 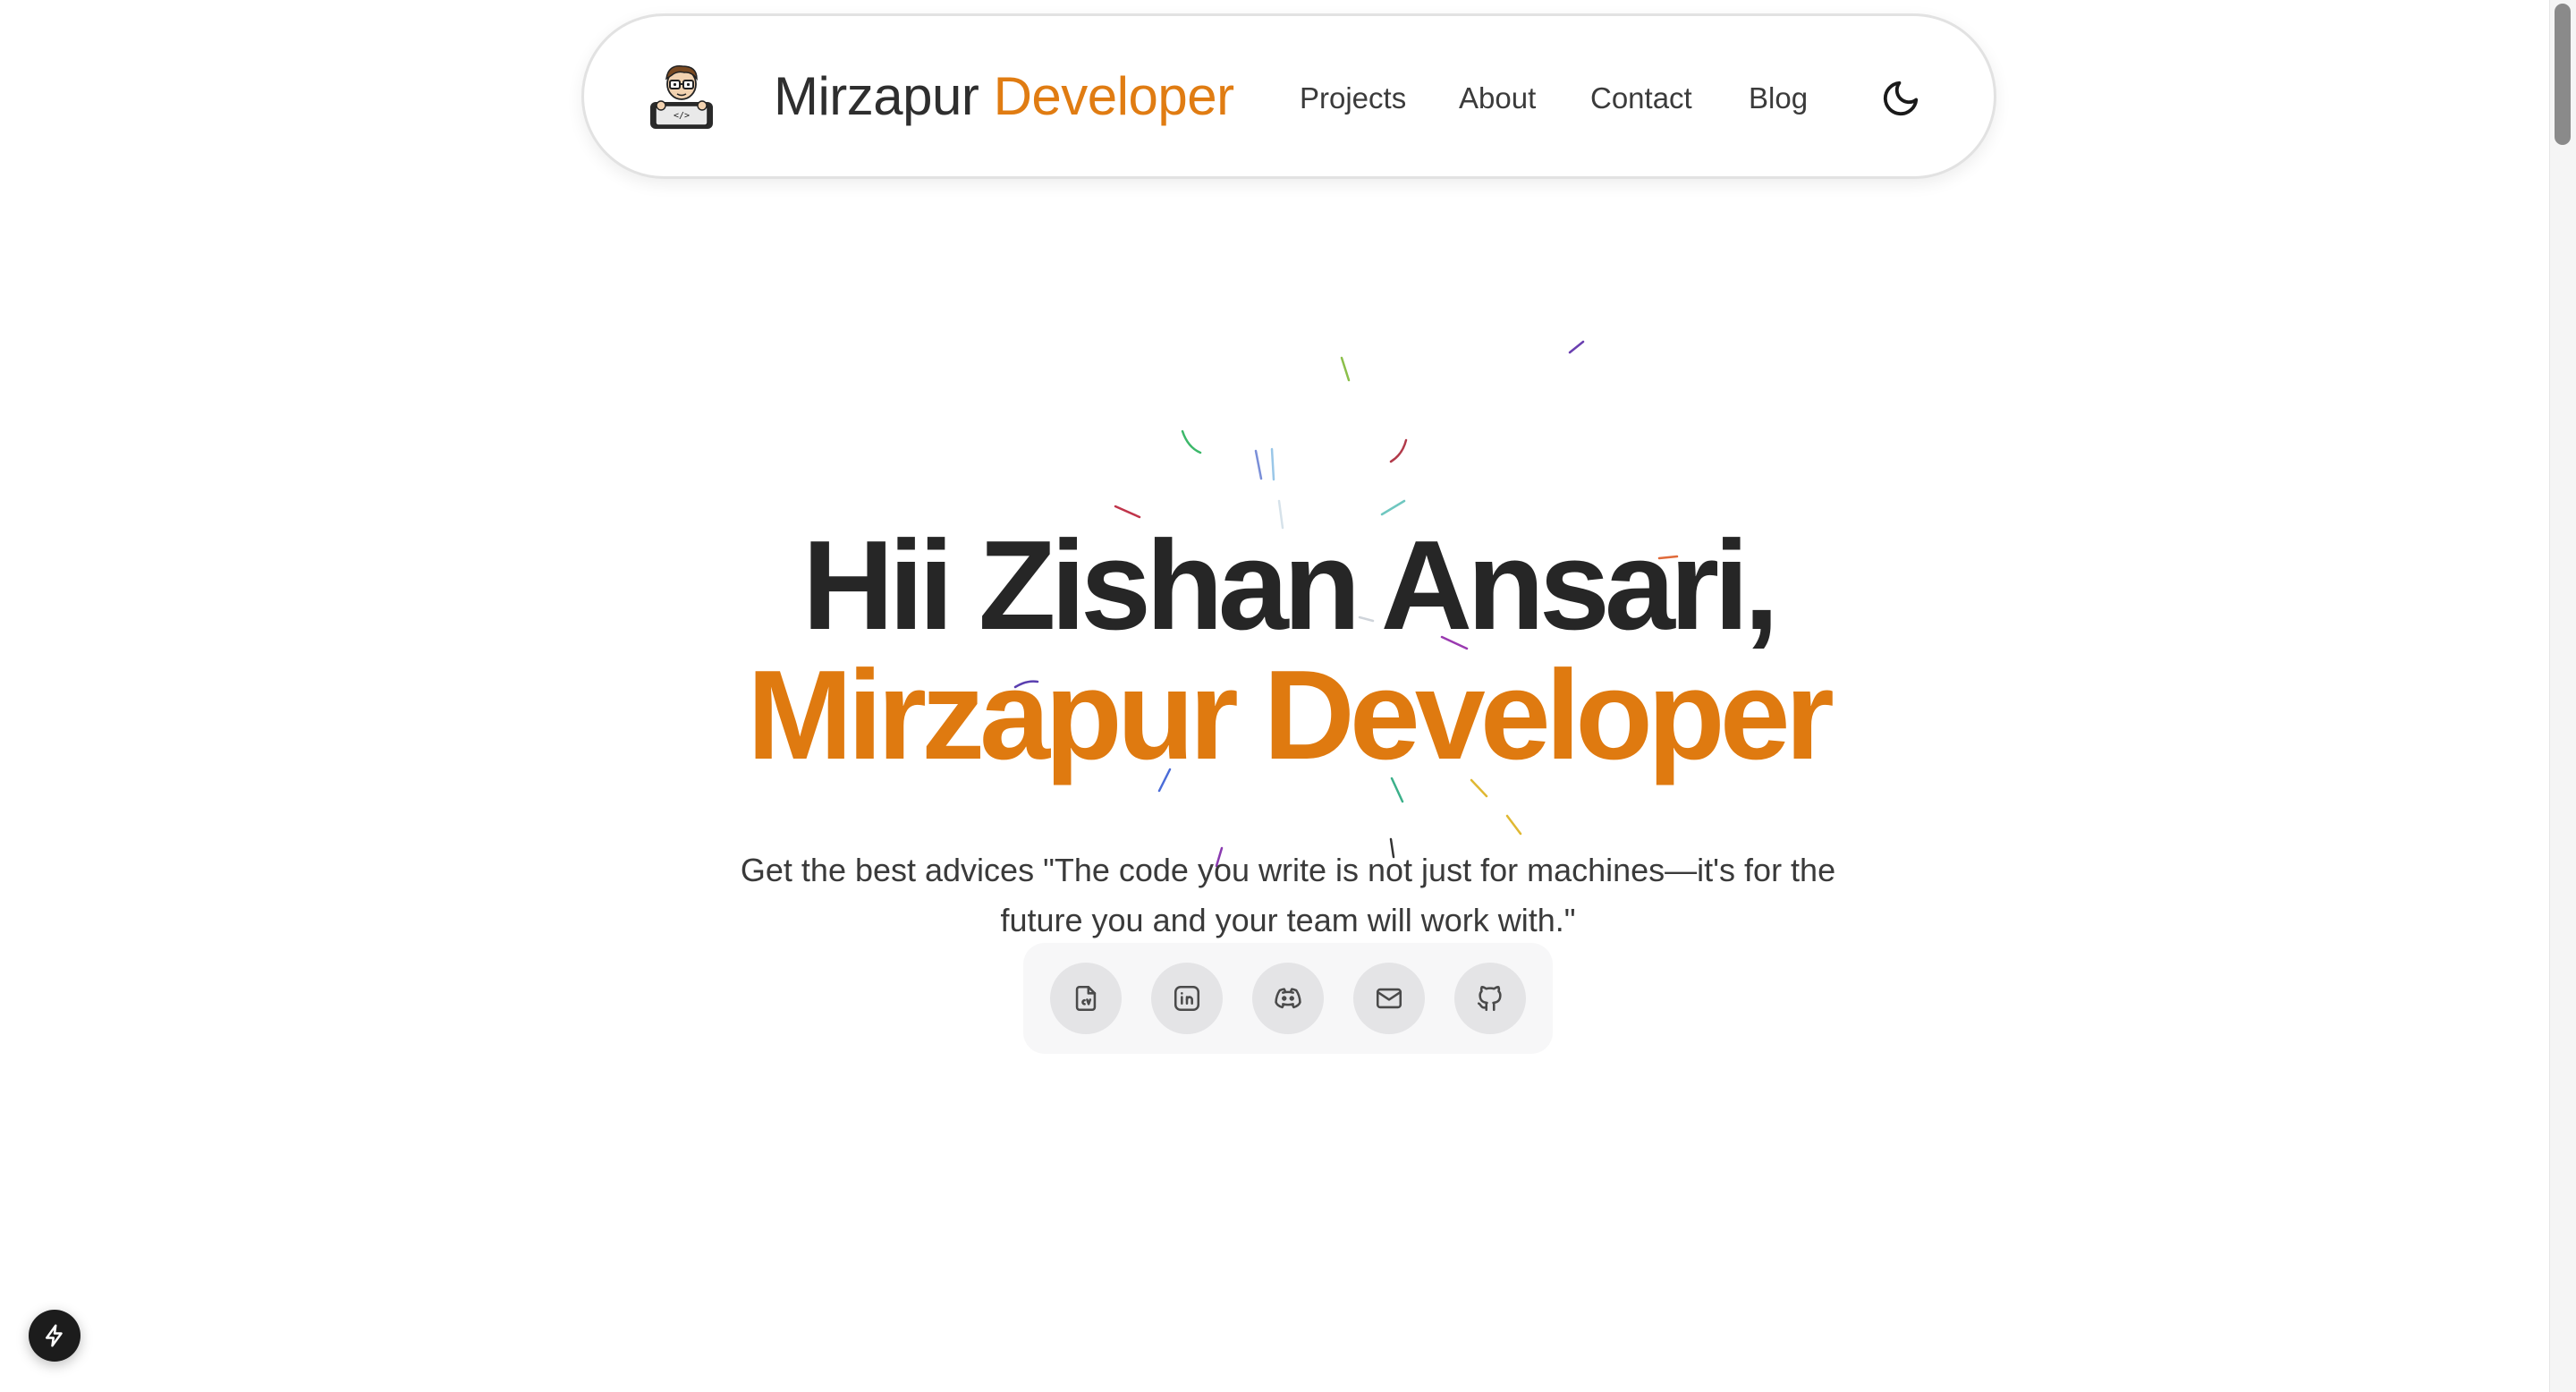 What do you see at coordinates (1778, 98) in the screenshot?
I see `nav-link-blog: Blog` at bounding box center [1778, 98].